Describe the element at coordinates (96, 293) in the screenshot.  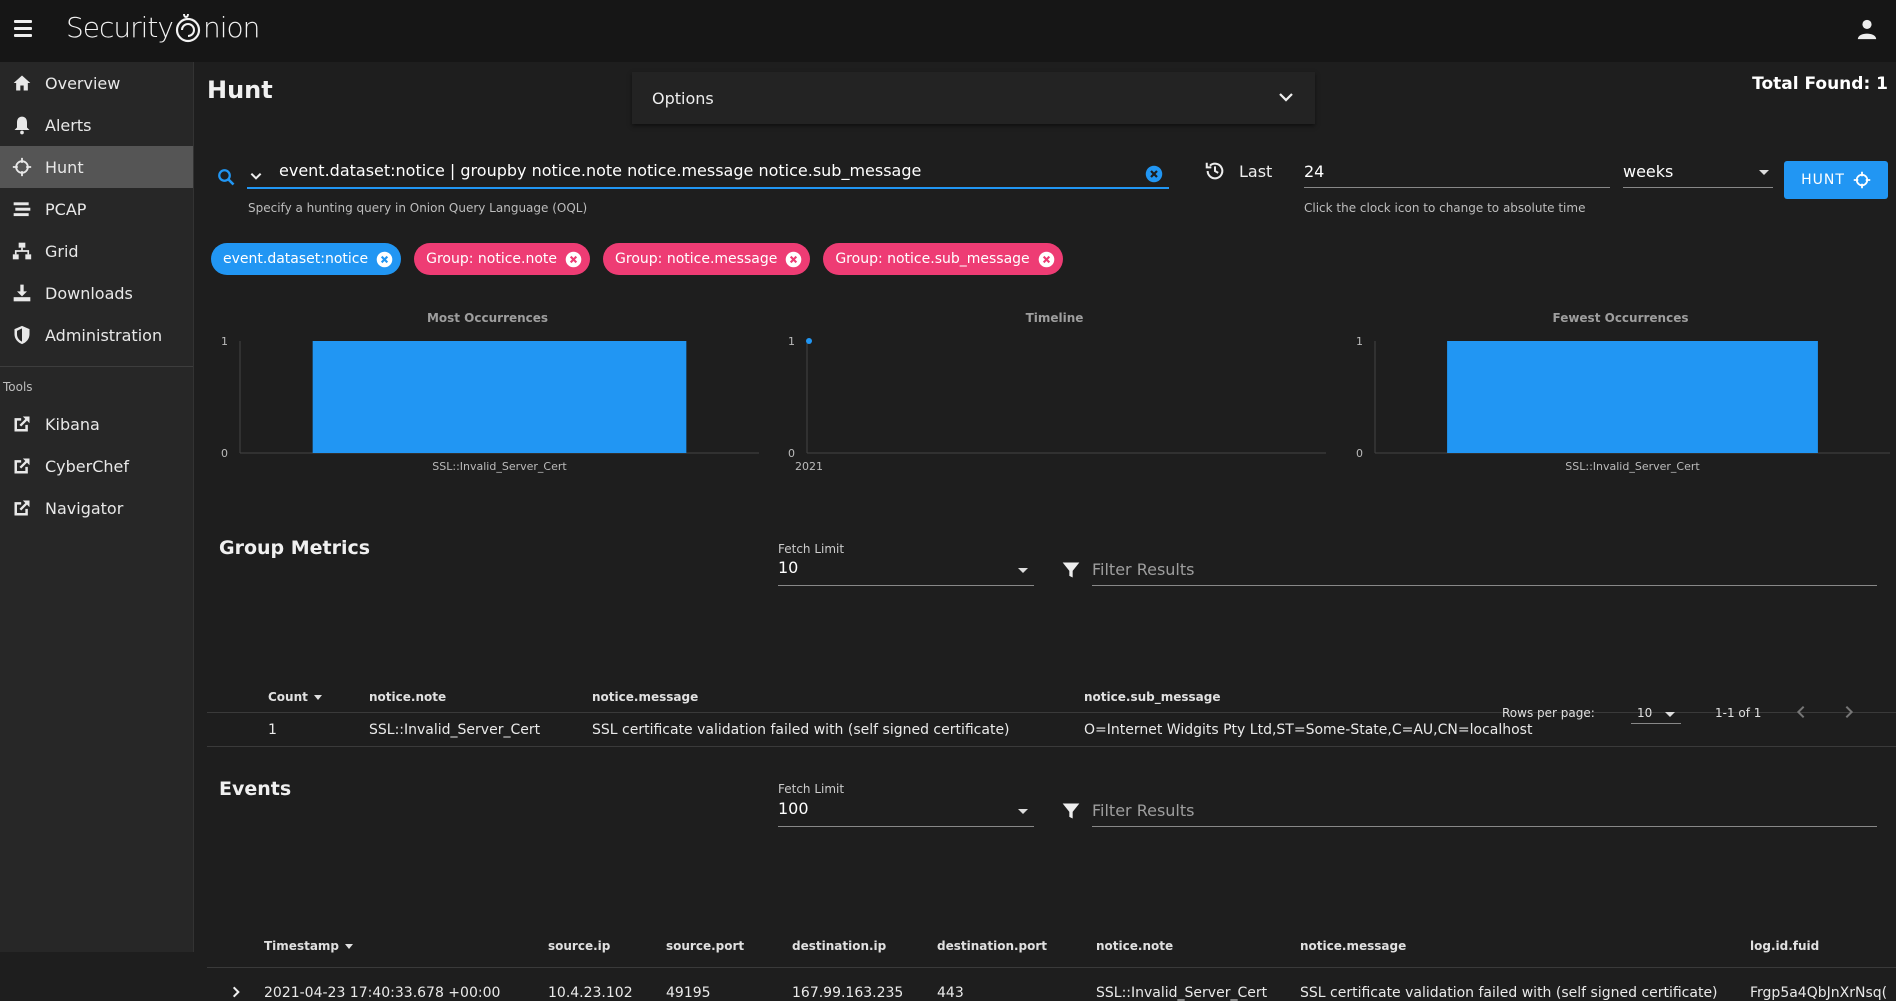
I see `sidebar-item-downloads: Downloads` at that location.